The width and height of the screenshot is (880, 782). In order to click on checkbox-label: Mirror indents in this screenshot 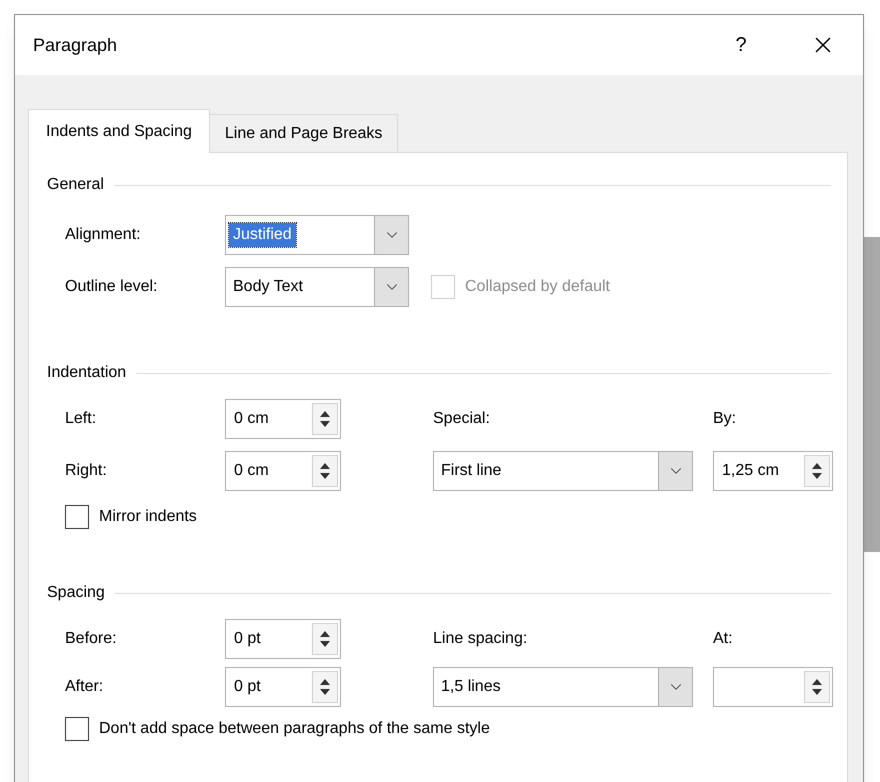, I will do `click(148, 517)`.